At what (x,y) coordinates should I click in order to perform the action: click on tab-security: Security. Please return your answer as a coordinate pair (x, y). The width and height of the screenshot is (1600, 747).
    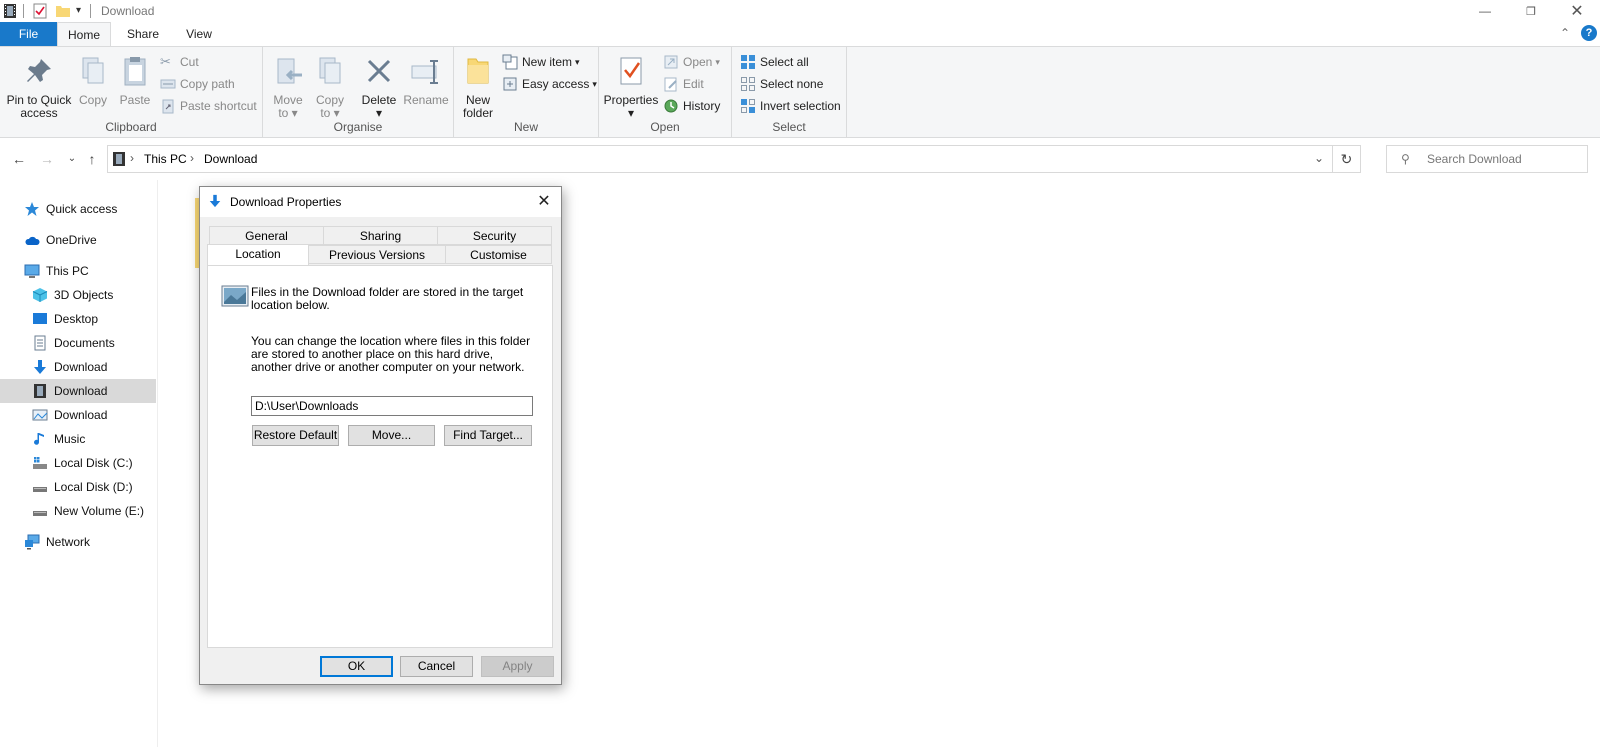
    Looking at the image, I should click on (494, 235).